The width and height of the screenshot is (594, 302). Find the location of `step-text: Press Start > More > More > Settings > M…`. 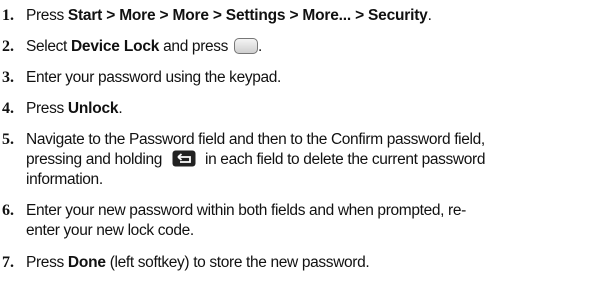

step-text: Press Start > More > More > Settings > M… is located at coordinates (229, 15).